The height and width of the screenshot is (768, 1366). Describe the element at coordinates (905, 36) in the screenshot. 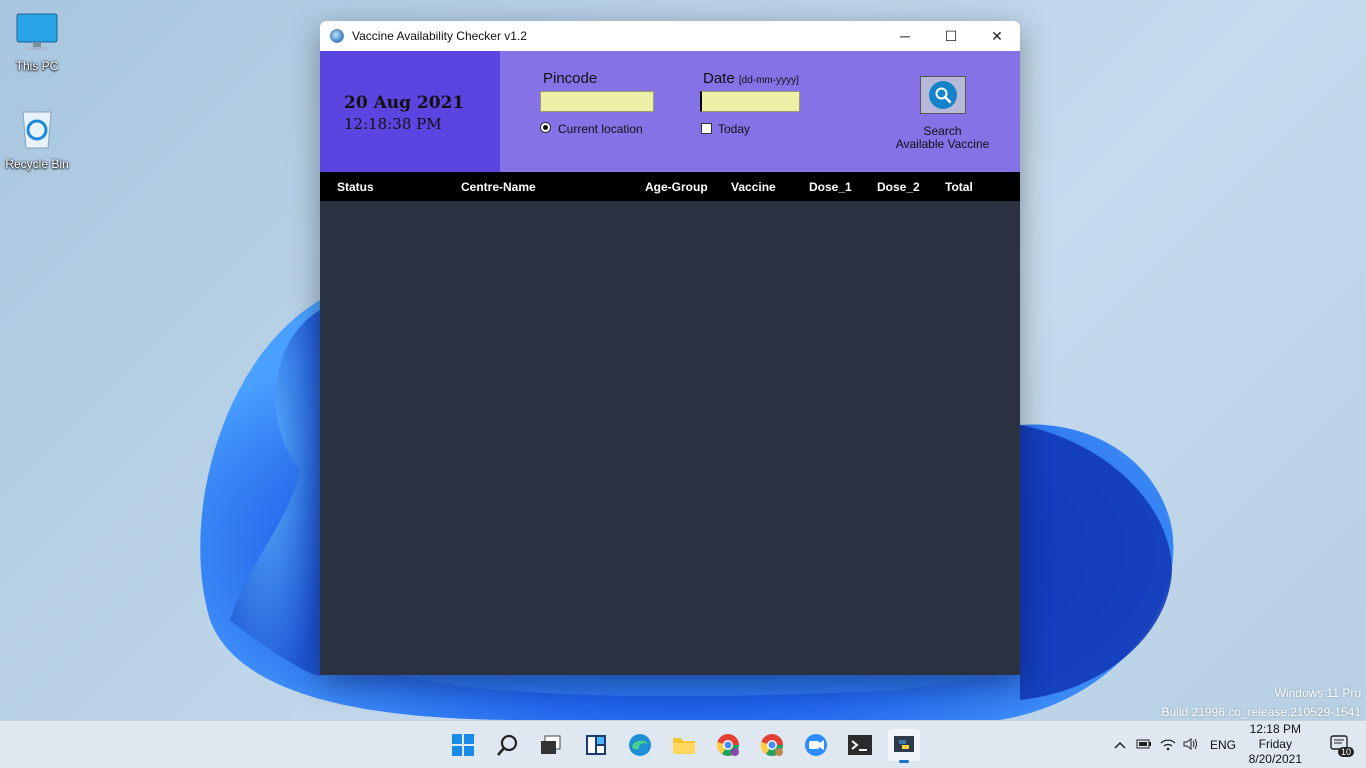

I see `minimize-button: ─` at that location.